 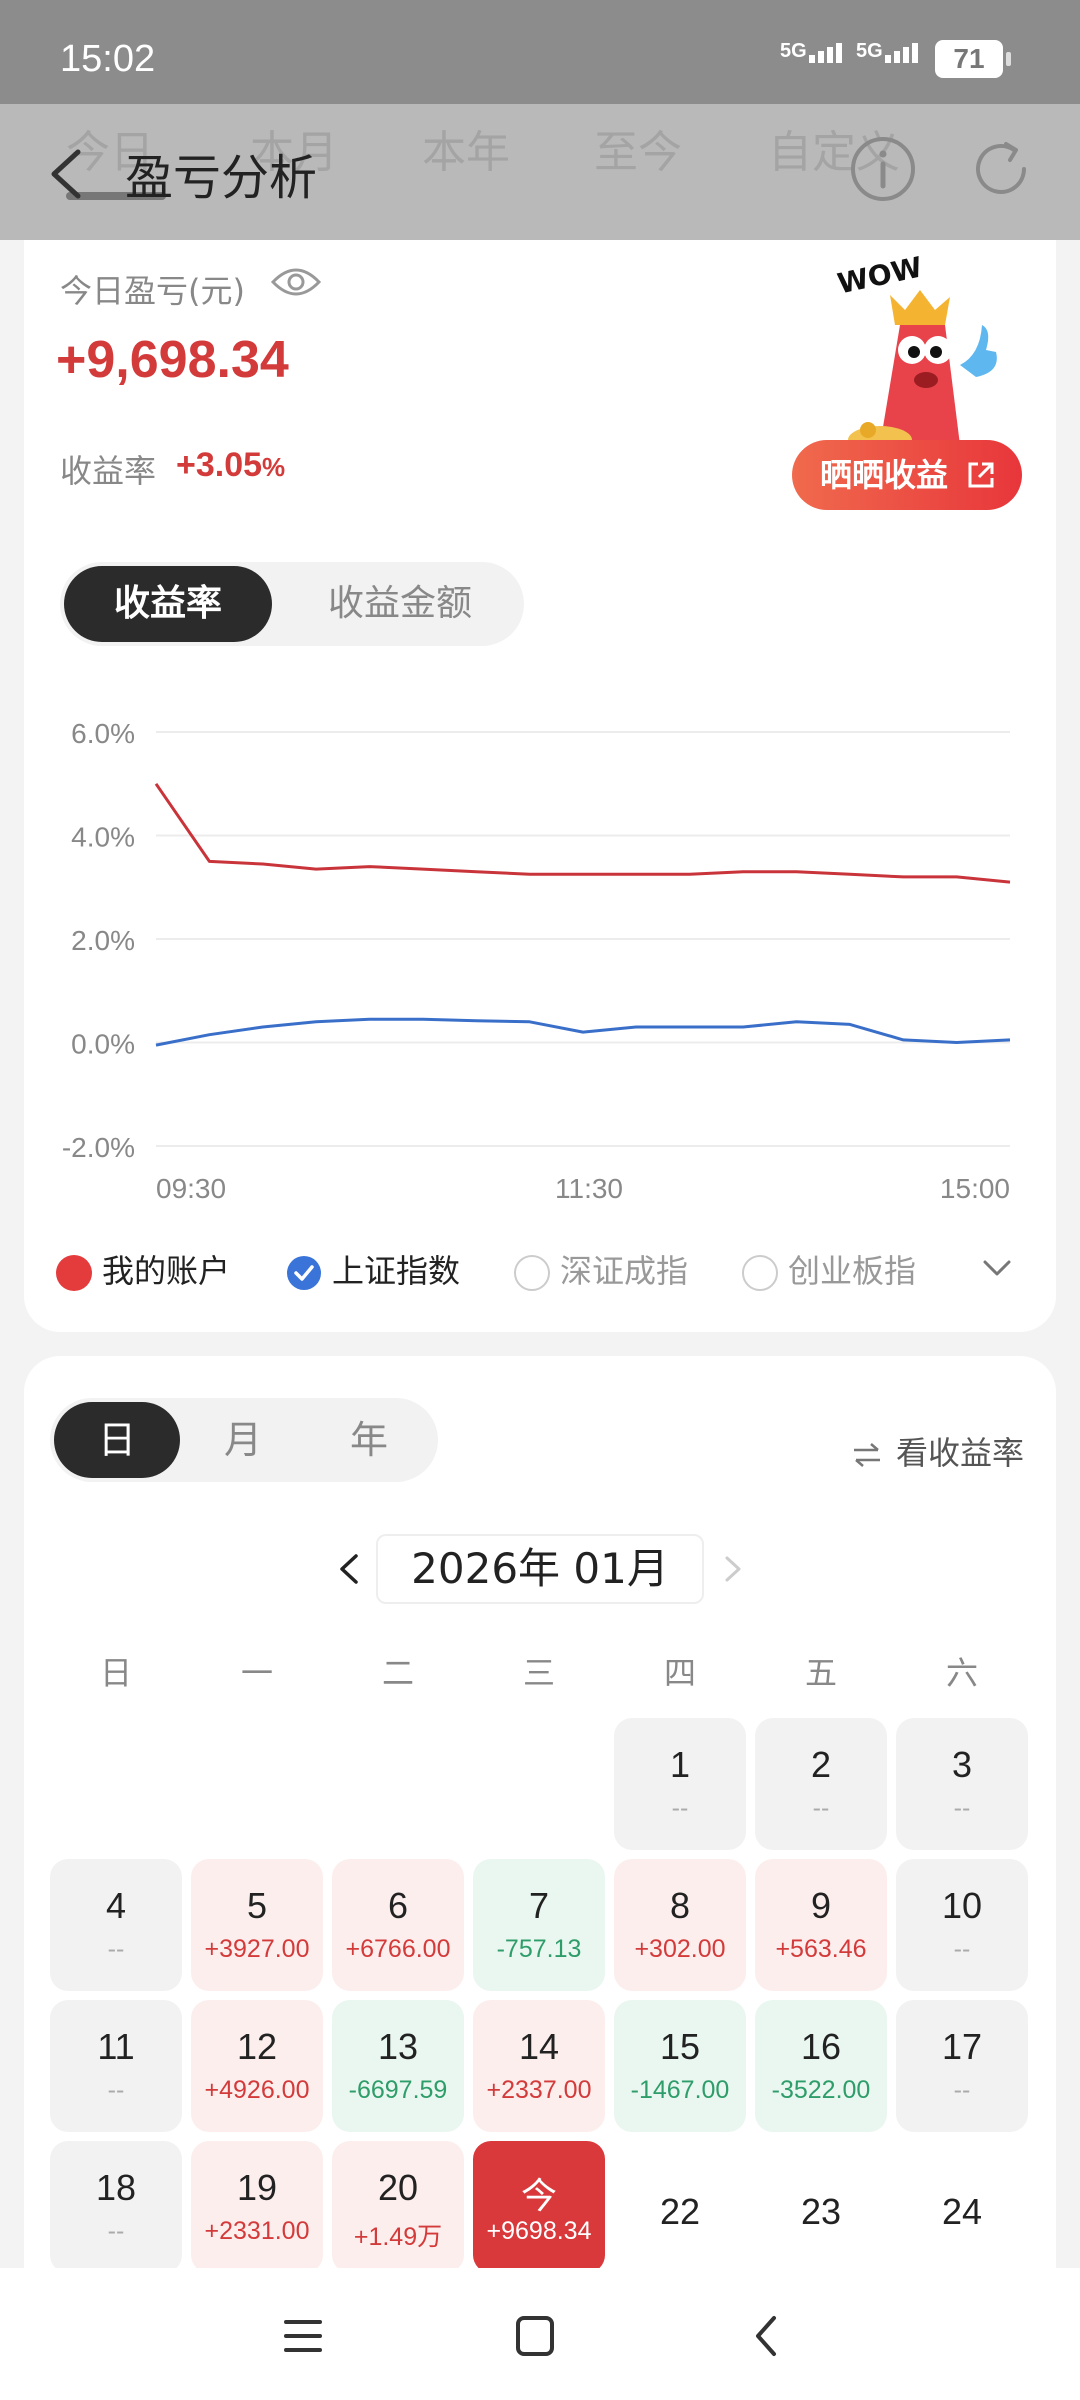 I want to click on day-number: 8, so click(x=680, y=1905).